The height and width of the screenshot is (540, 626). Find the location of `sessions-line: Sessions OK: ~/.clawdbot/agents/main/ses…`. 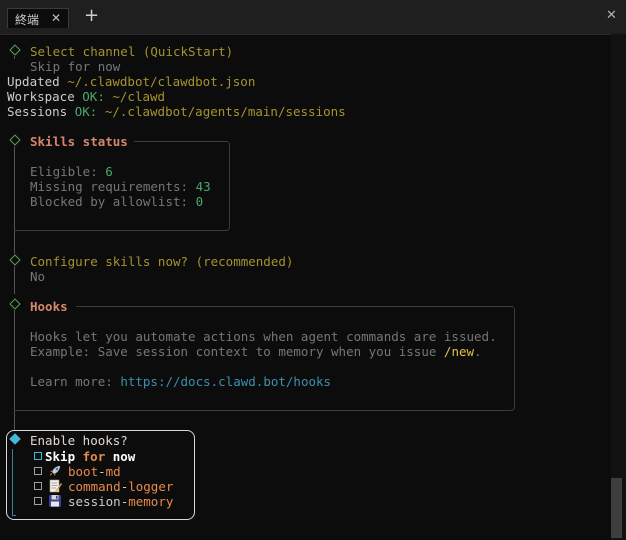

sessions-line: Sessions OK: ~/.clawdbot/agents/main/ses… is located at coordinates (176, 111).